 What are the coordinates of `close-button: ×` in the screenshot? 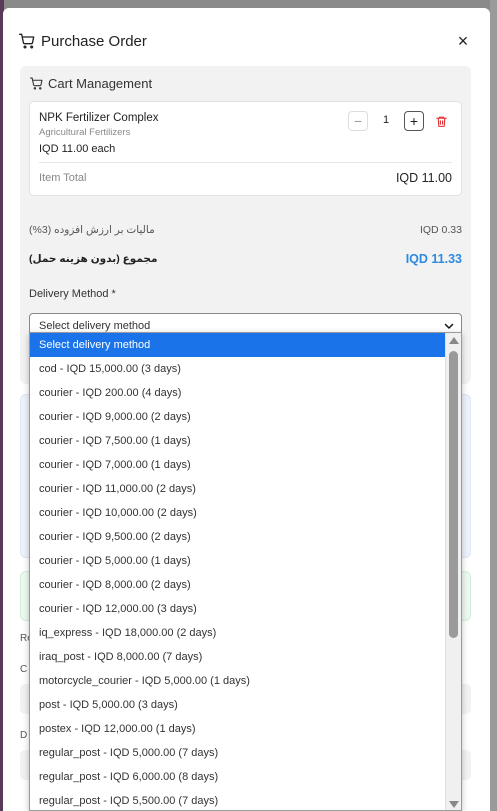 It's located at (463, 41).